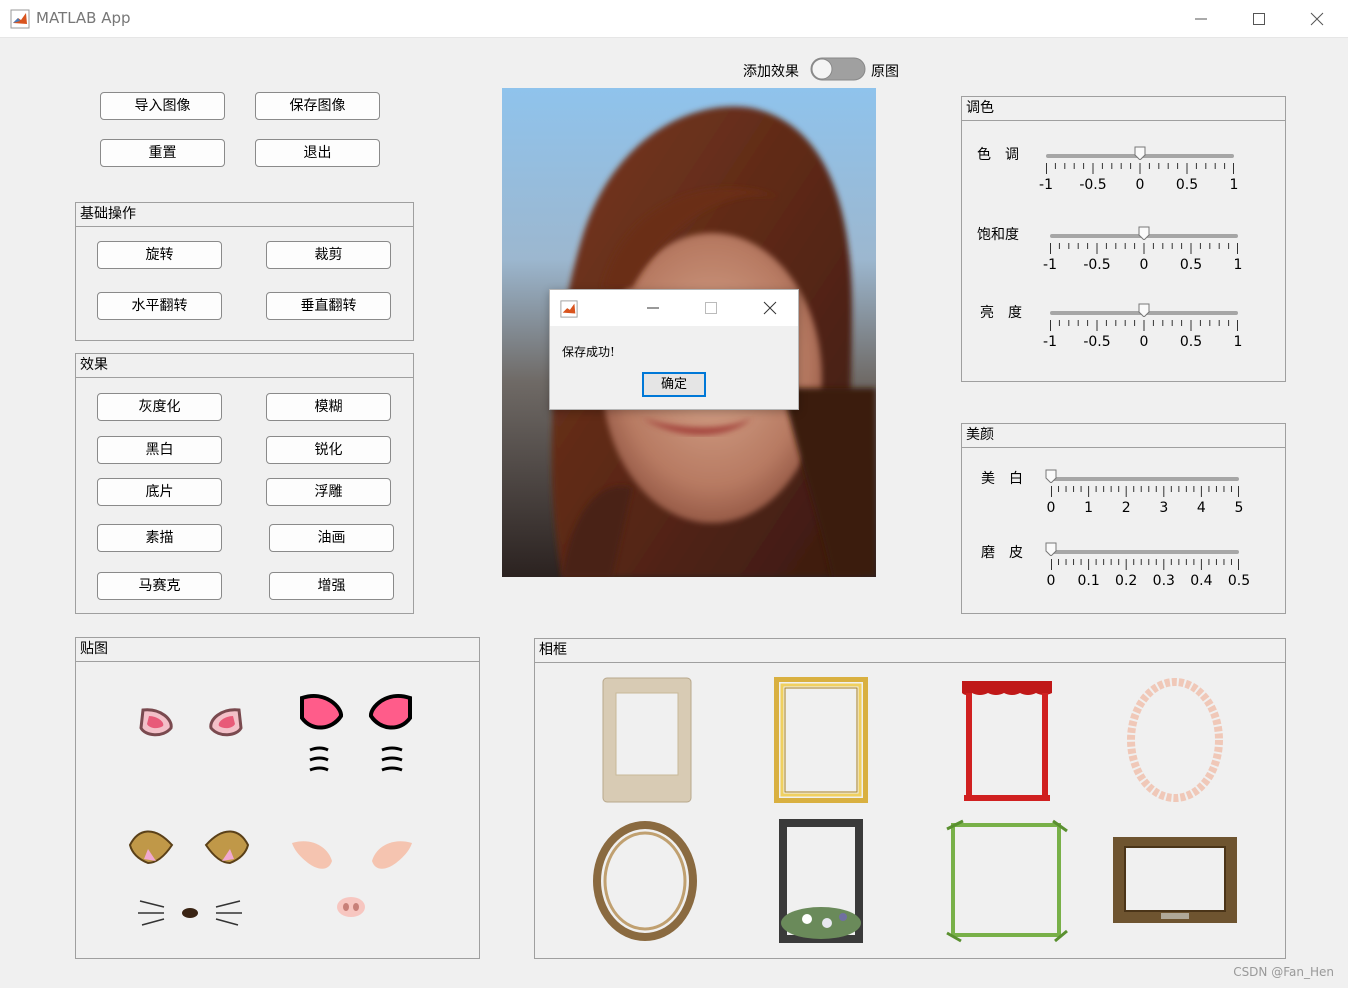  I want to click on enhance-button: 增强, so click(331, 586).